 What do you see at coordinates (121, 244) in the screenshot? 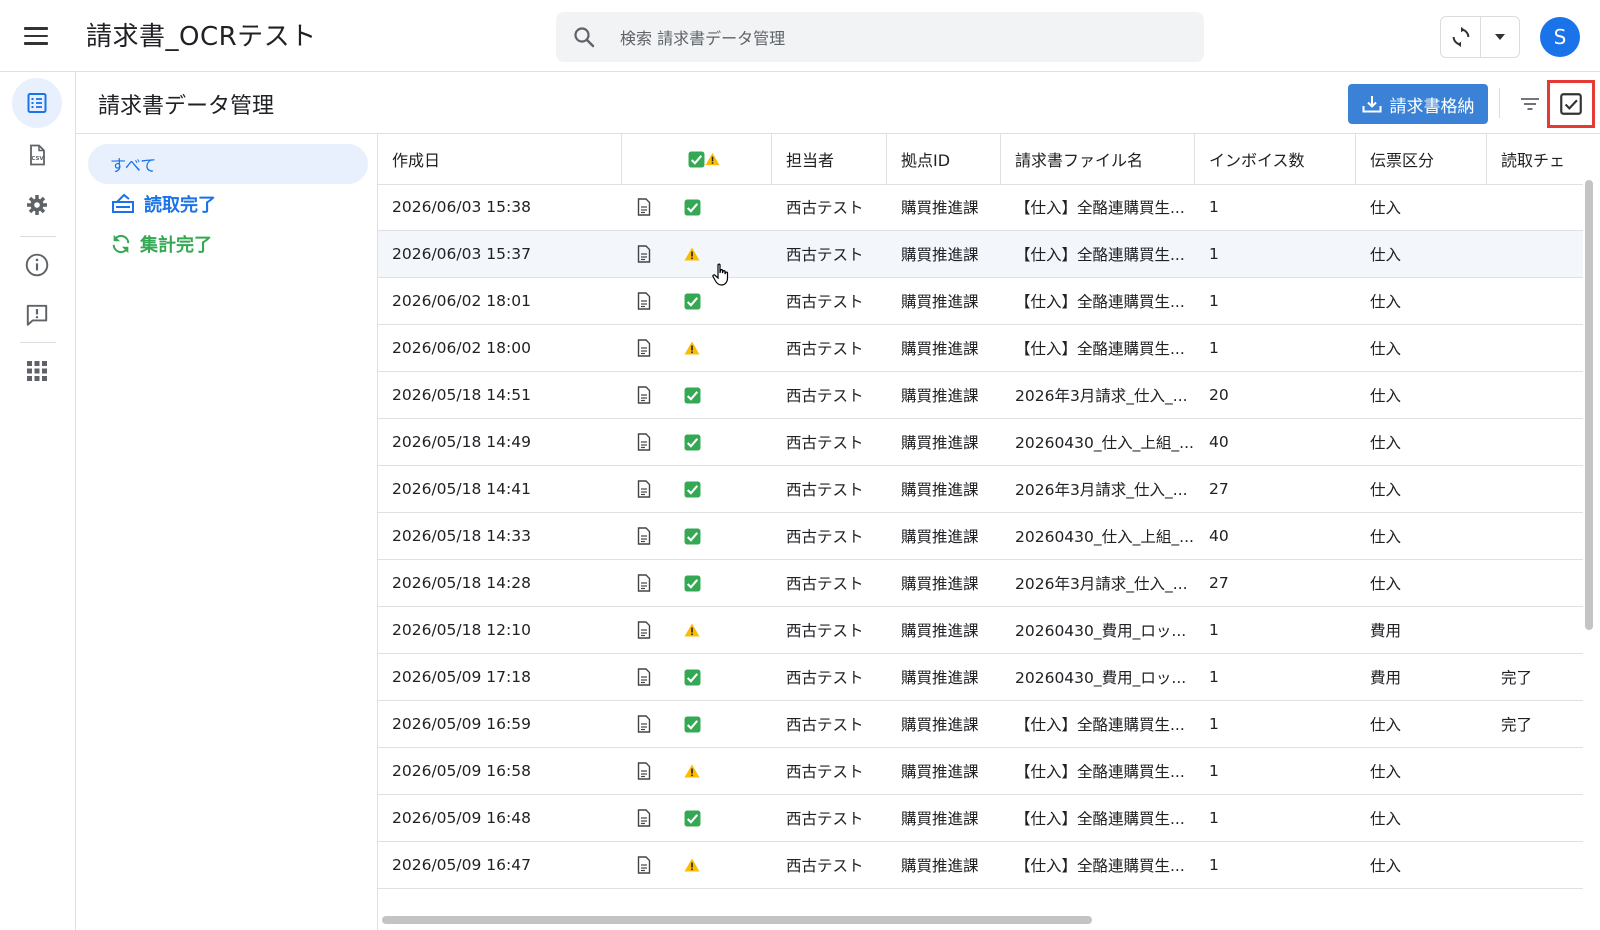
I see `refresh-icon` at bounding box center [121, 244].